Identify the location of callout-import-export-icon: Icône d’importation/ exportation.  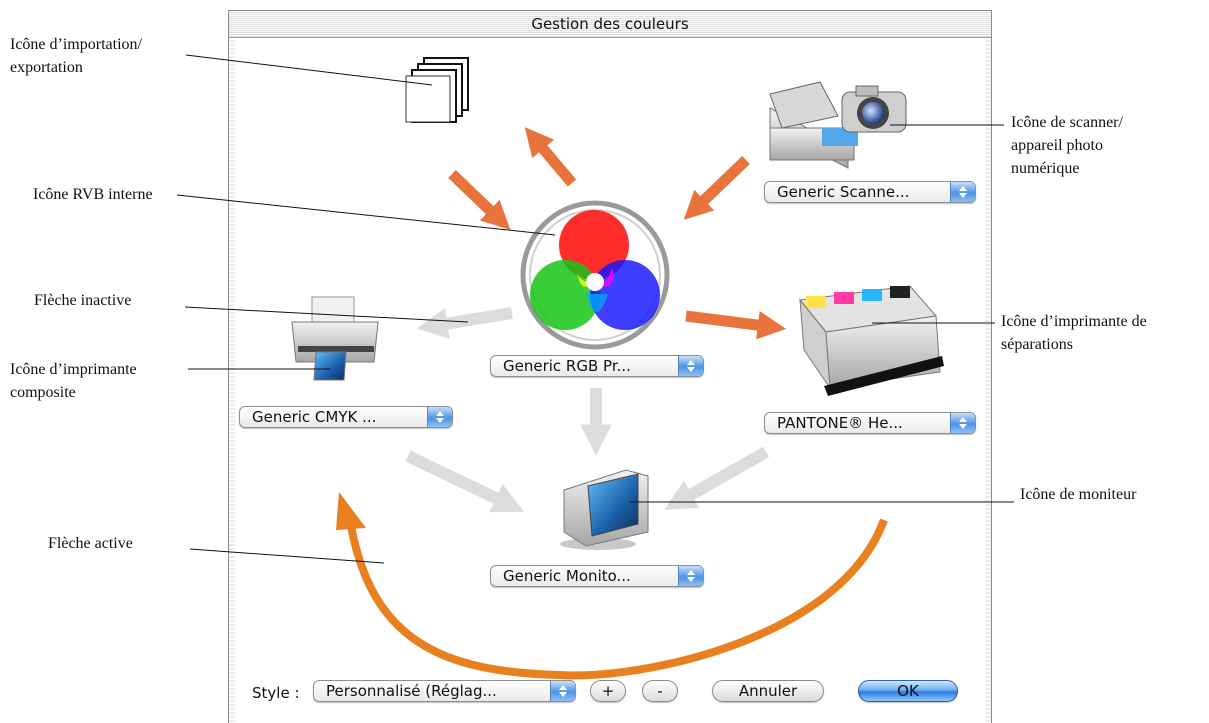
(76, 56).